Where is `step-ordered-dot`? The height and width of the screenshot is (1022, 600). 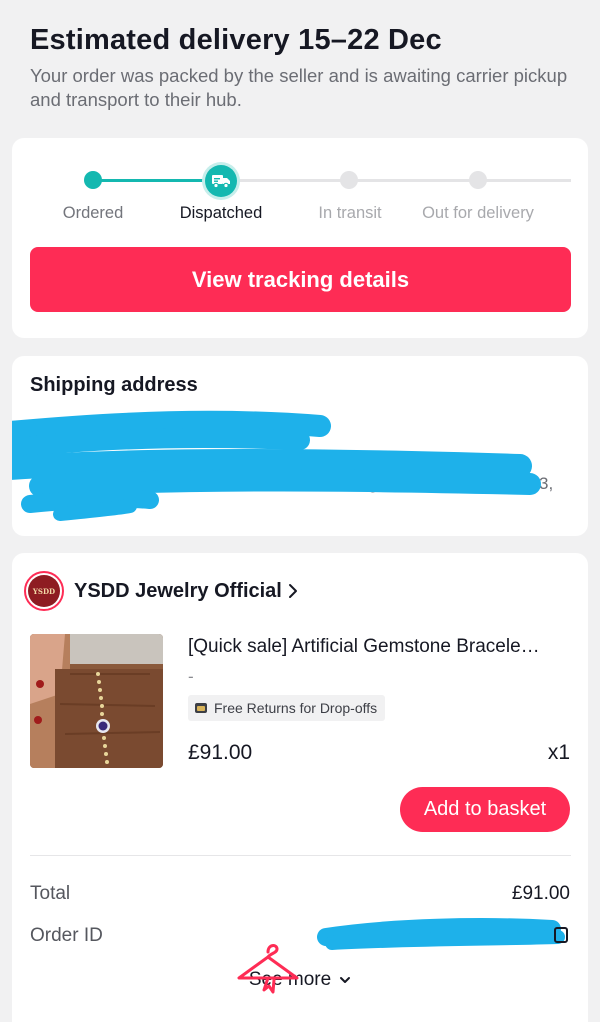 step-ordered-dot is located at coordinates (93, 180).